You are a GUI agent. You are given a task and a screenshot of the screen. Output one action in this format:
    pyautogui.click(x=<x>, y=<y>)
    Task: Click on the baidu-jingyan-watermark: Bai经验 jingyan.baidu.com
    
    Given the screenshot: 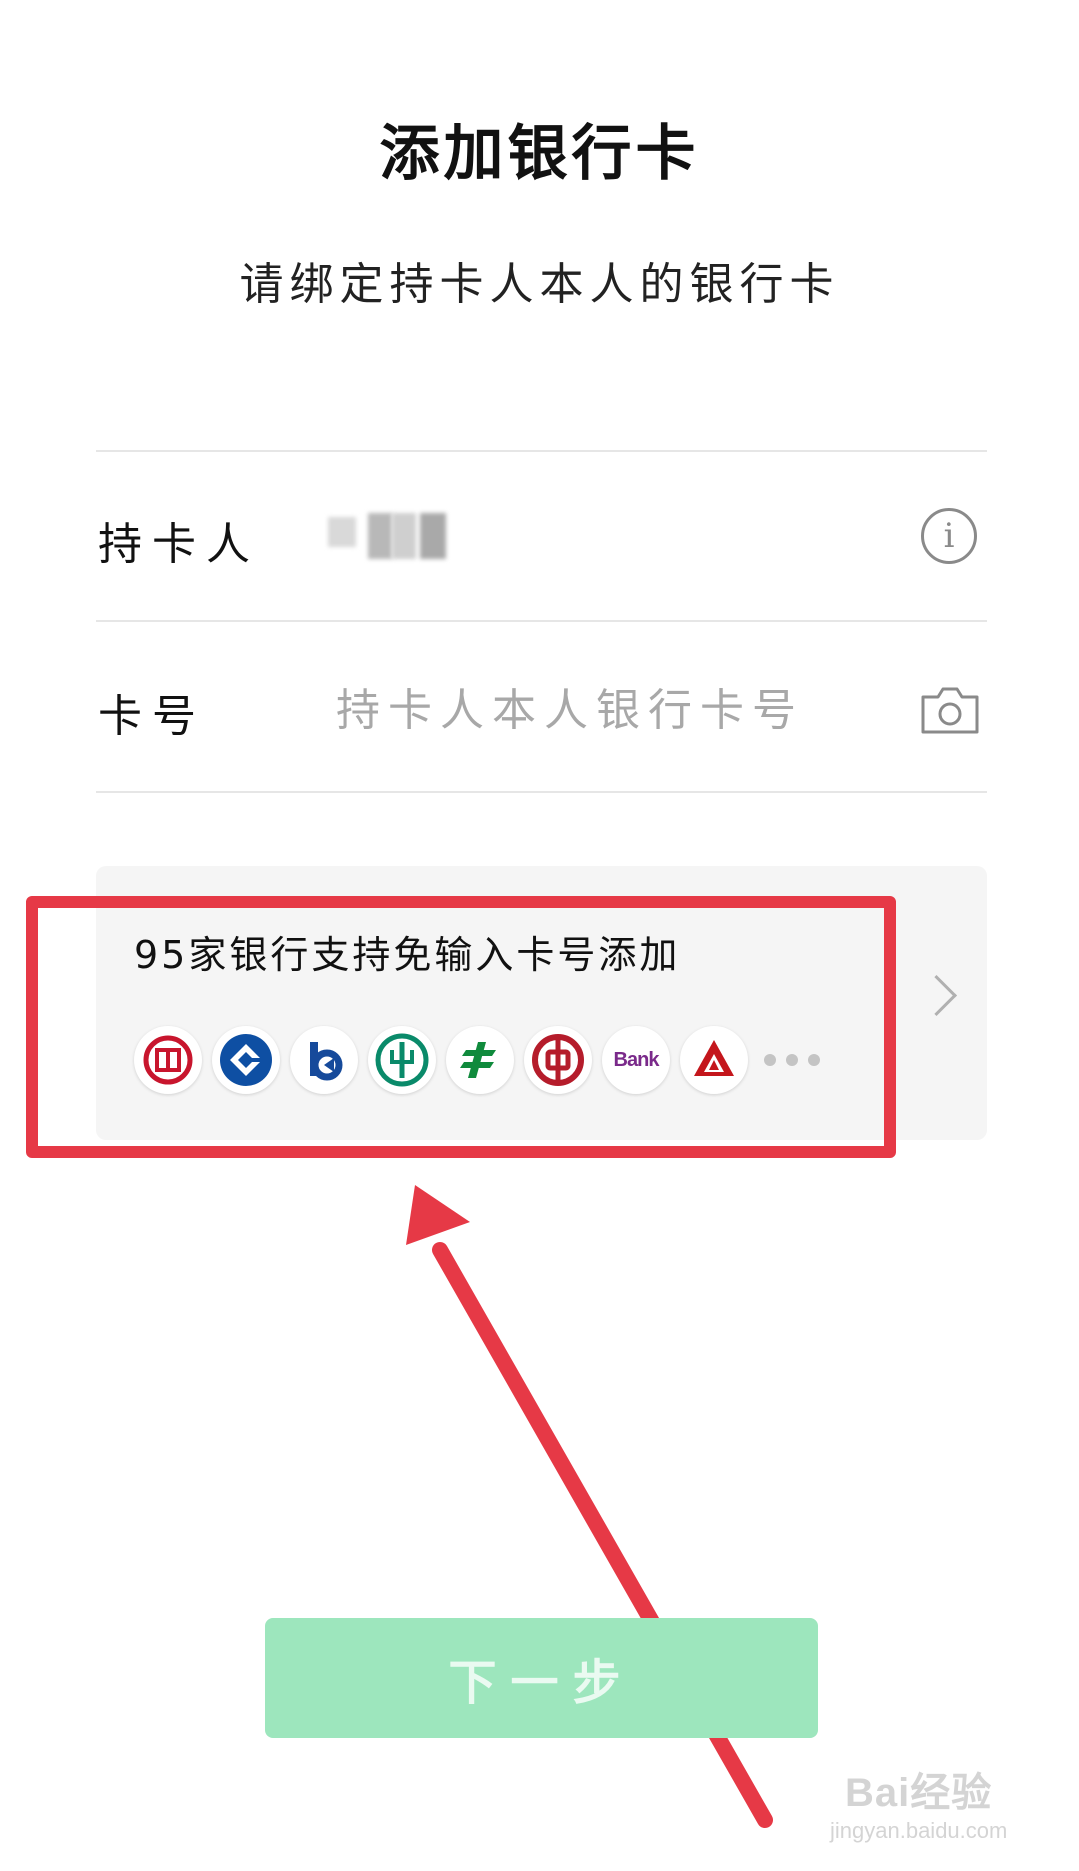 What is the action you would take?
    pyautogui.click(x=919, y=1807)
    